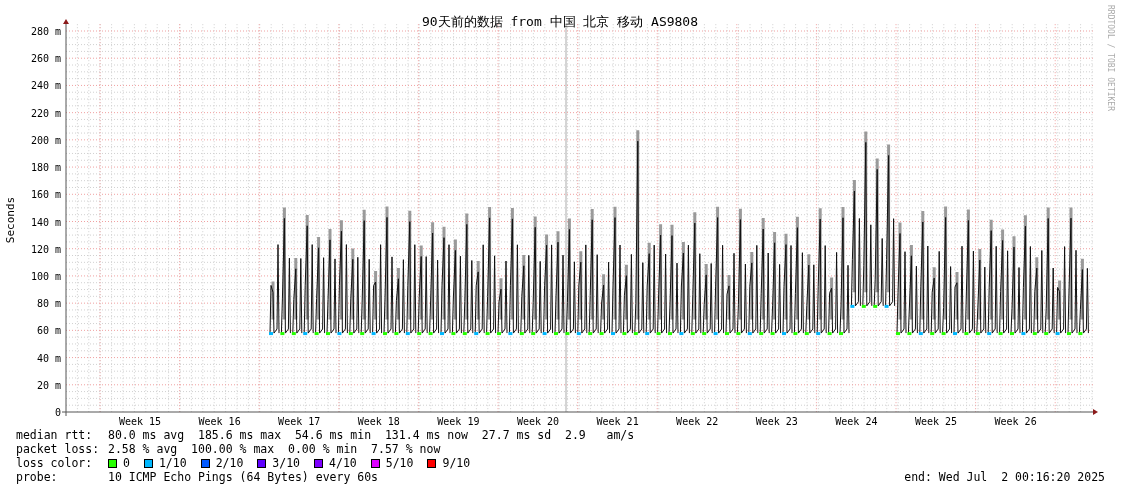  Describe the element at coordinates (45, 31) in the screenshot. I see `y-tick-label: 280 m` at that location.